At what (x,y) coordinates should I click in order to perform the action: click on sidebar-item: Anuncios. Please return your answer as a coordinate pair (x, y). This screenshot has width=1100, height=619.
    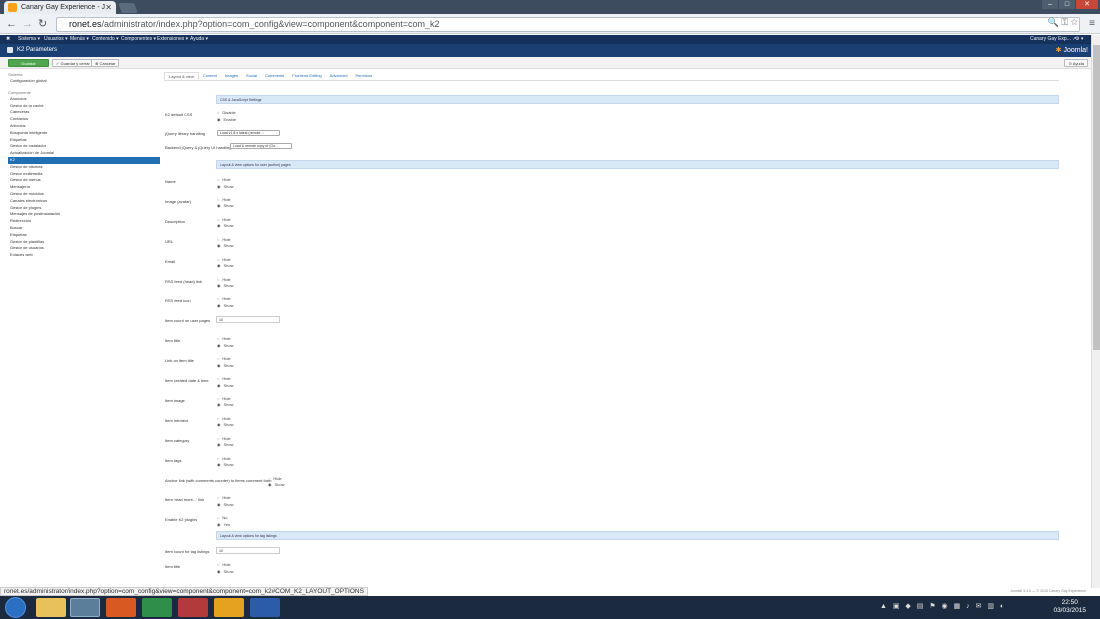
    Looking at the image, I should click on (84, 99).